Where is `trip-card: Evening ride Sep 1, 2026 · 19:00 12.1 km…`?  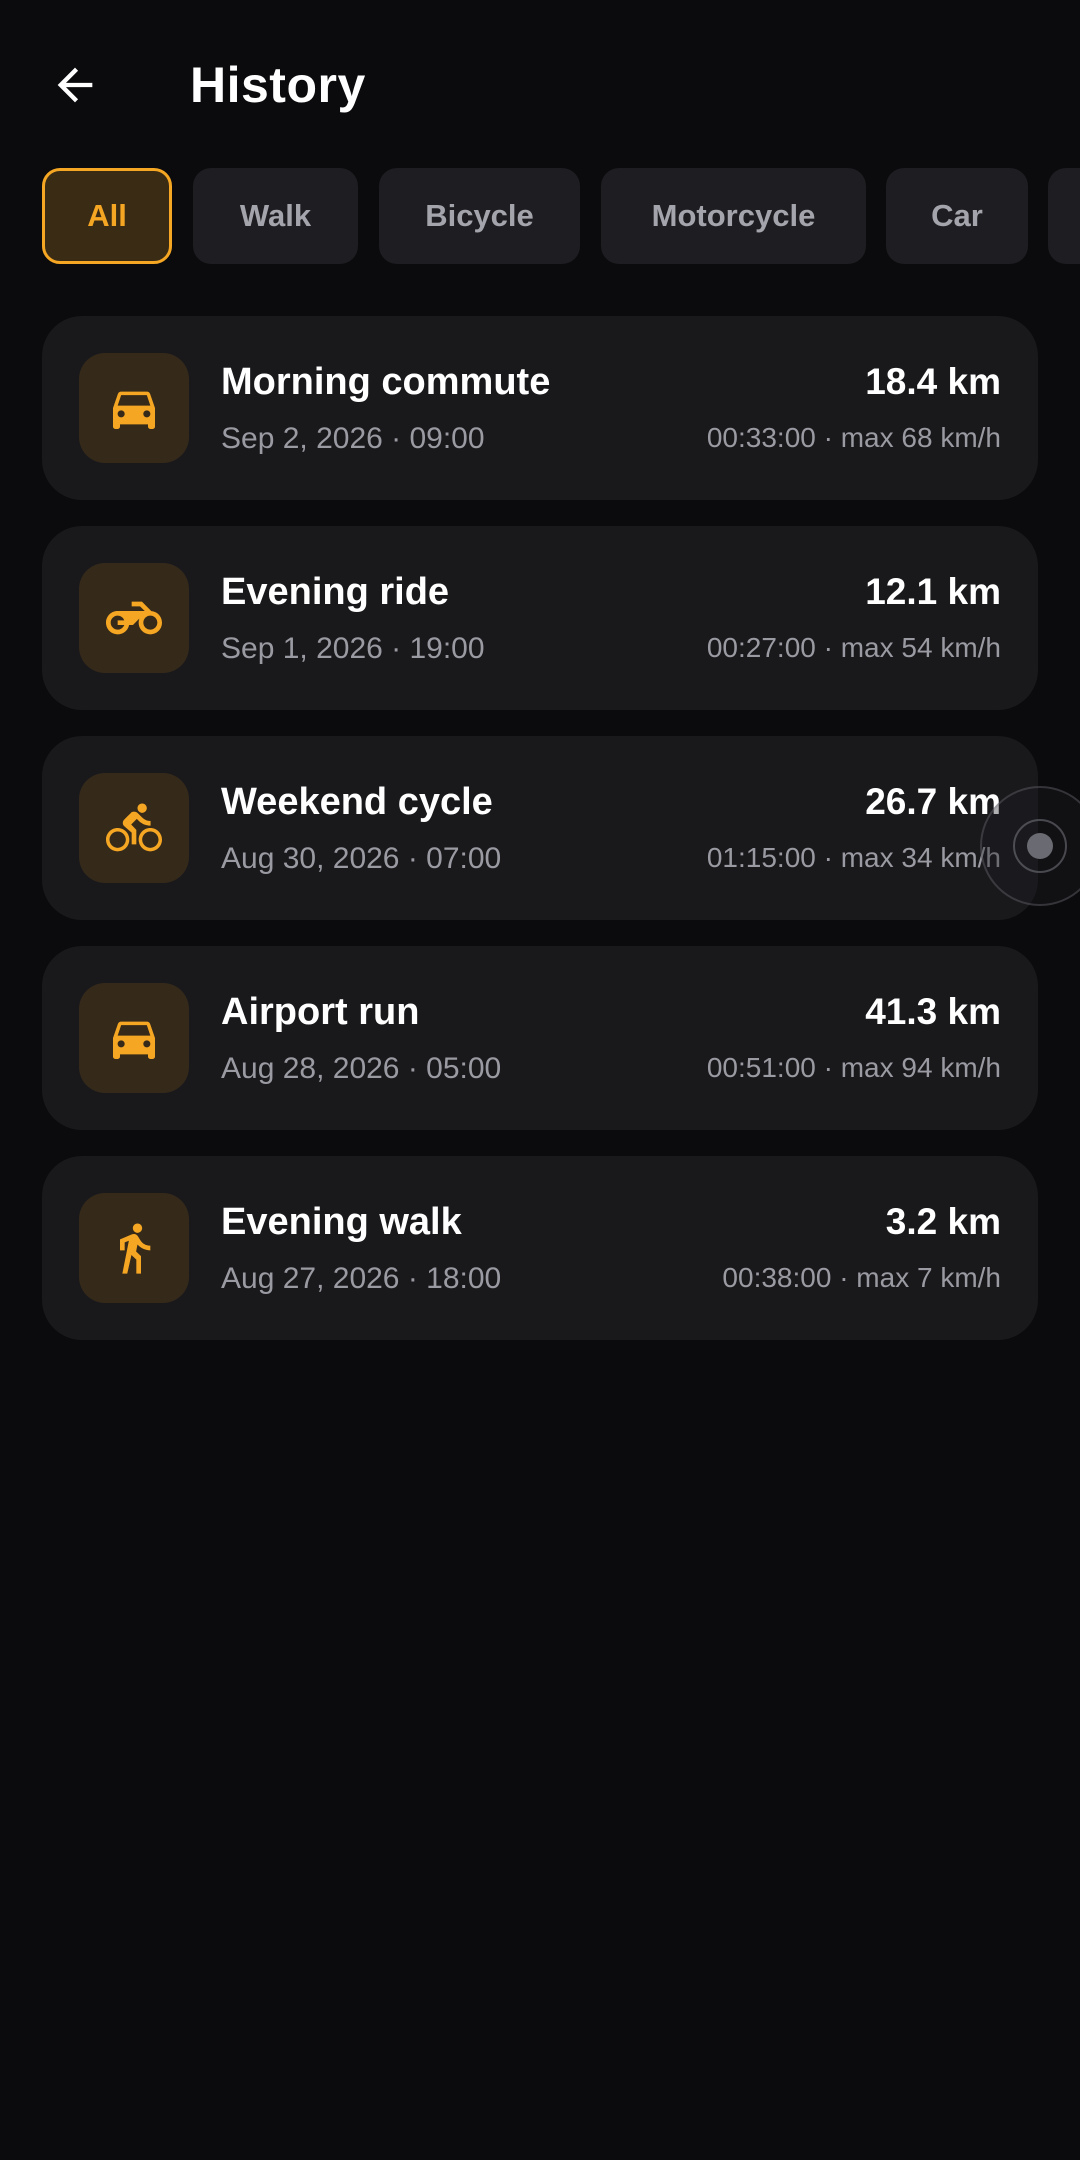
trip-card: Evening ride Sep 1, 2026 · 19:00 12.1 km… is located at coordinates (540, 618).